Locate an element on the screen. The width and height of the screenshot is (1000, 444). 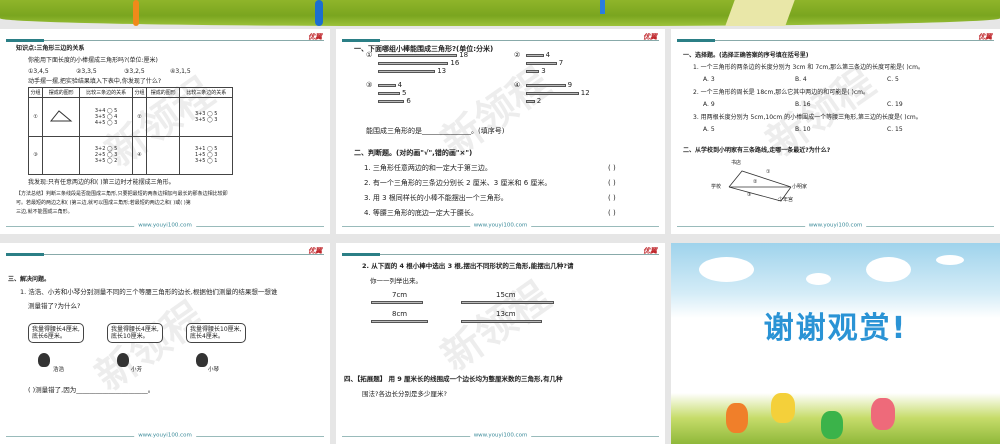
choice-option: C. 5 is located at coordinates (893, 79).